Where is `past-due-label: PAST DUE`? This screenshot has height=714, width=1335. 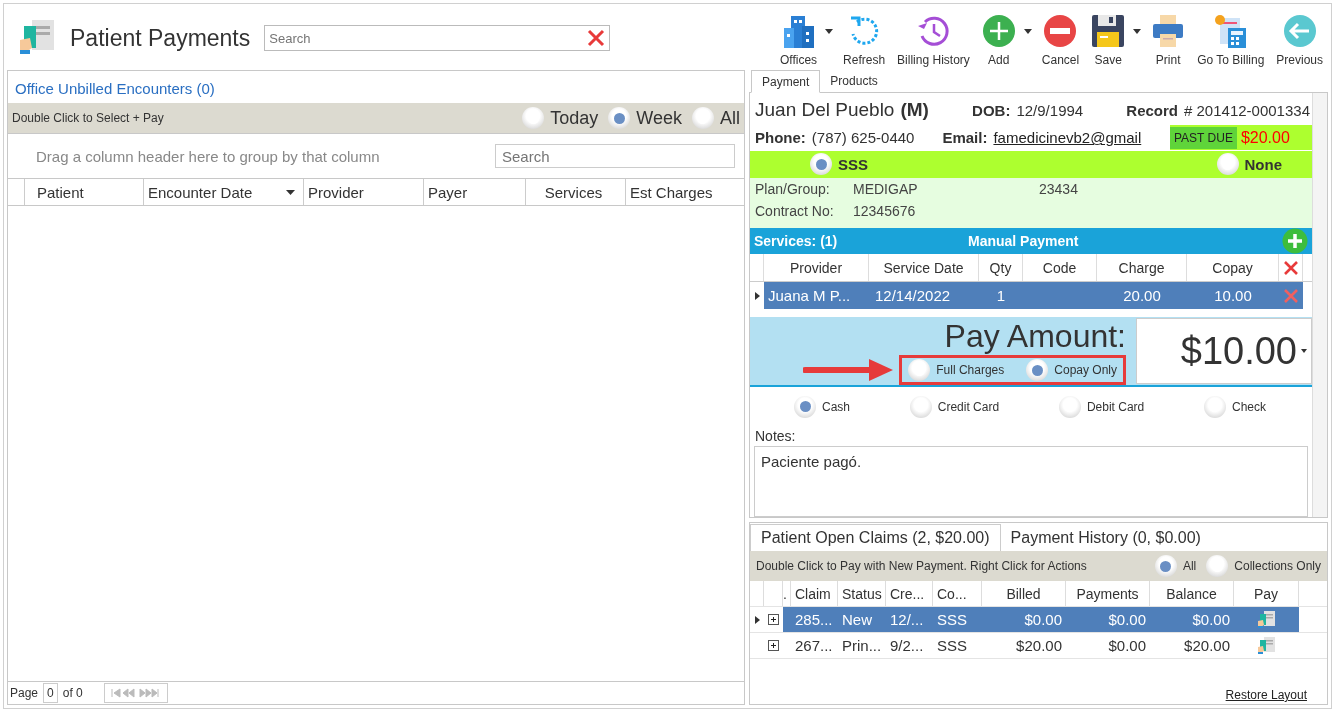 past-due-label: PAST DUE is located at coordinates (1203, 137).